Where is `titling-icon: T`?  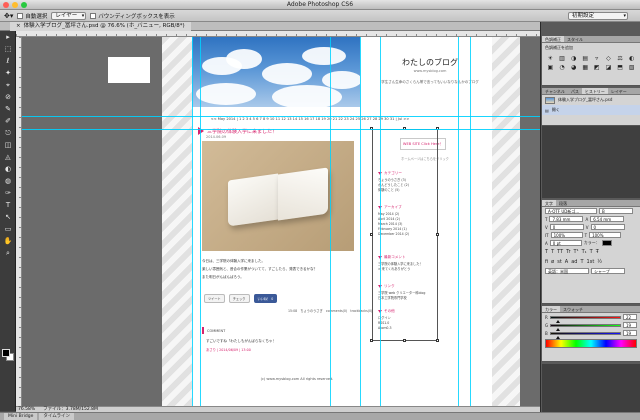 titling-icon: T is located at coordinates (581, 262).